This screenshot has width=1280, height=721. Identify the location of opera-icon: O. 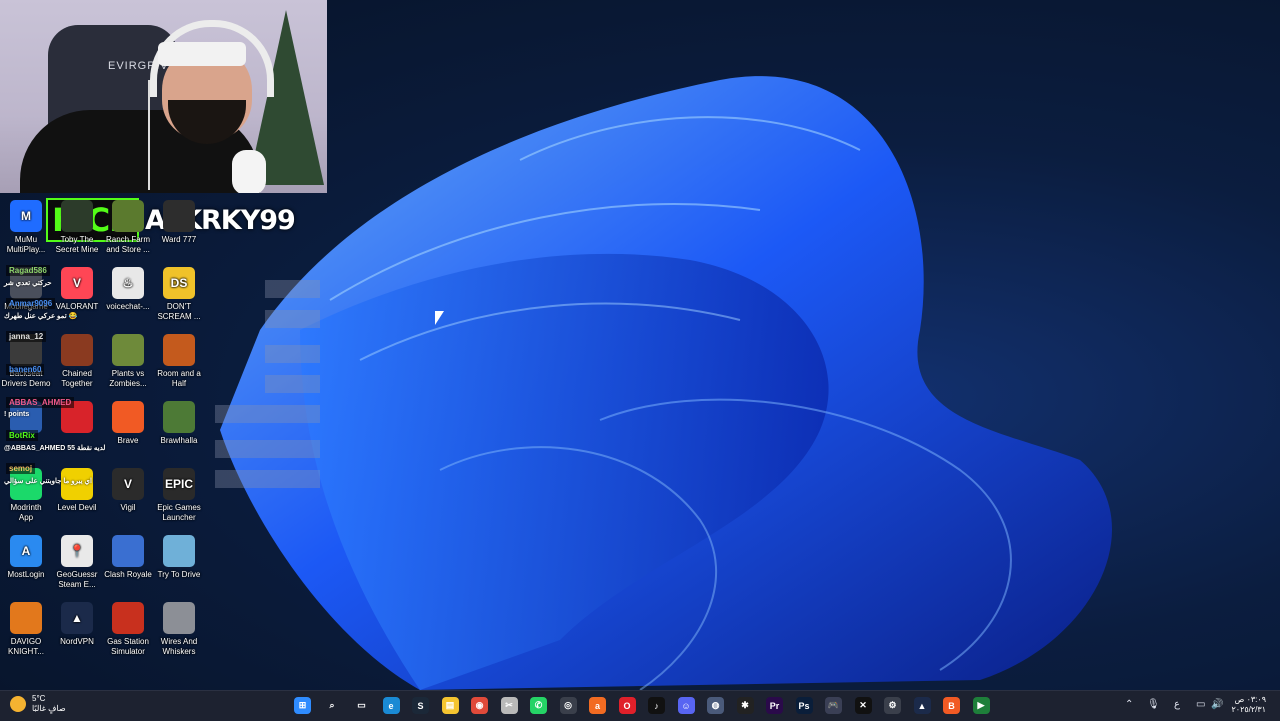
(627, 705).